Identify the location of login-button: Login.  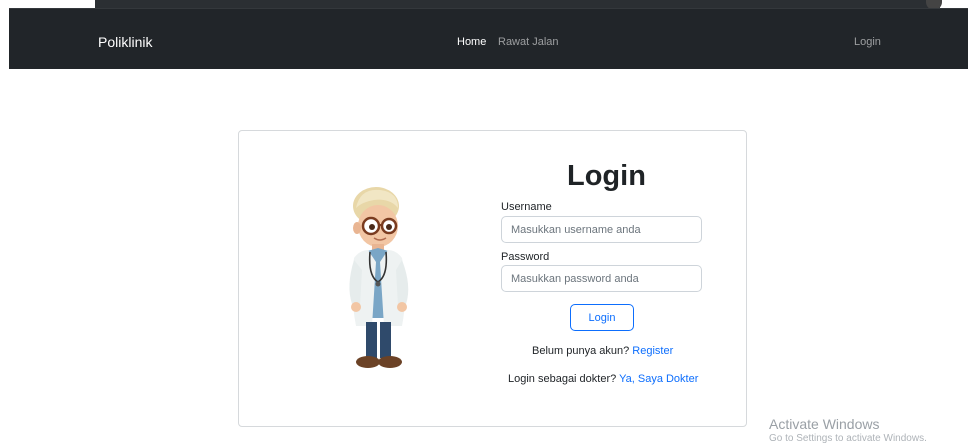
(602, 317).